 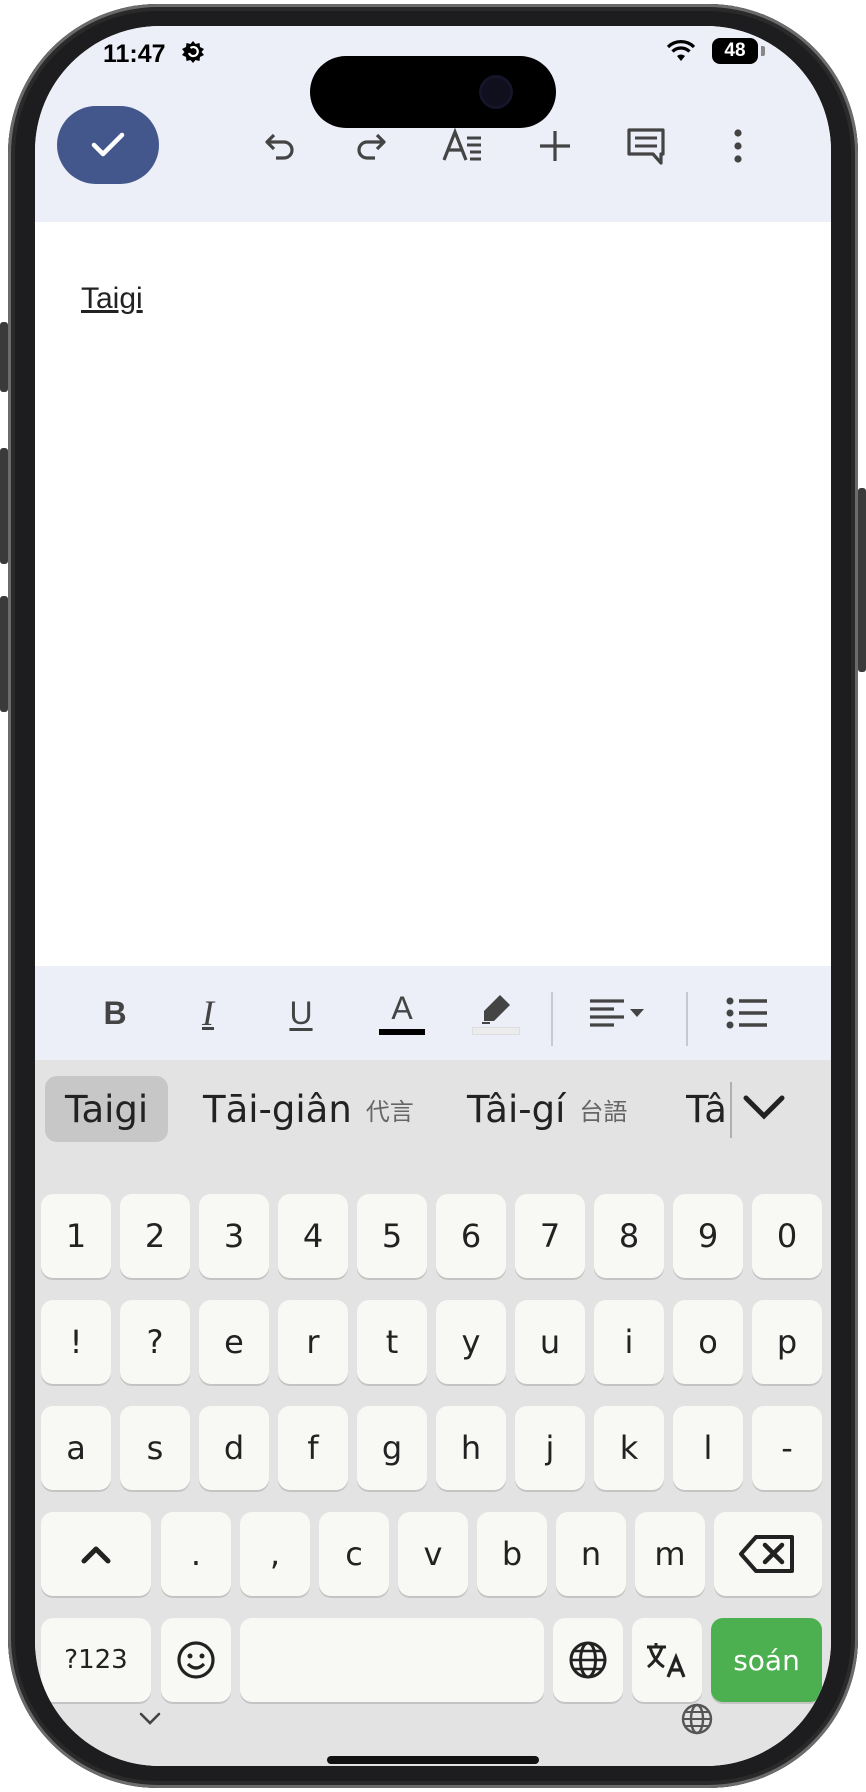 I want to click on switch-input-button, so click(x=697, y=1721).